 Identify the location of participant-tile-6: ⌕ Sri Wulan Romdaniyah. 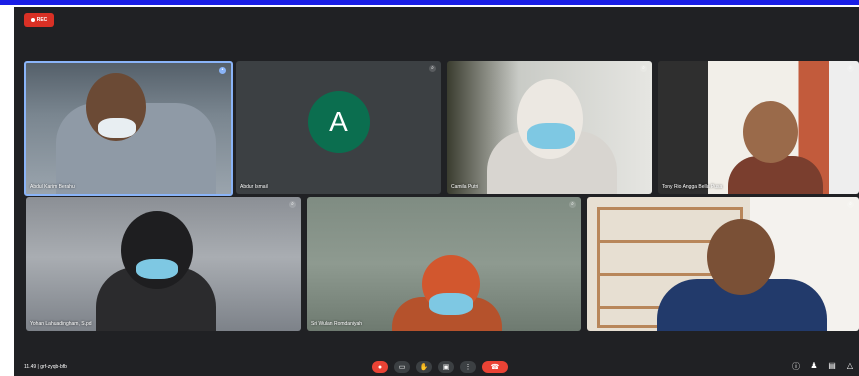
(444, 264).